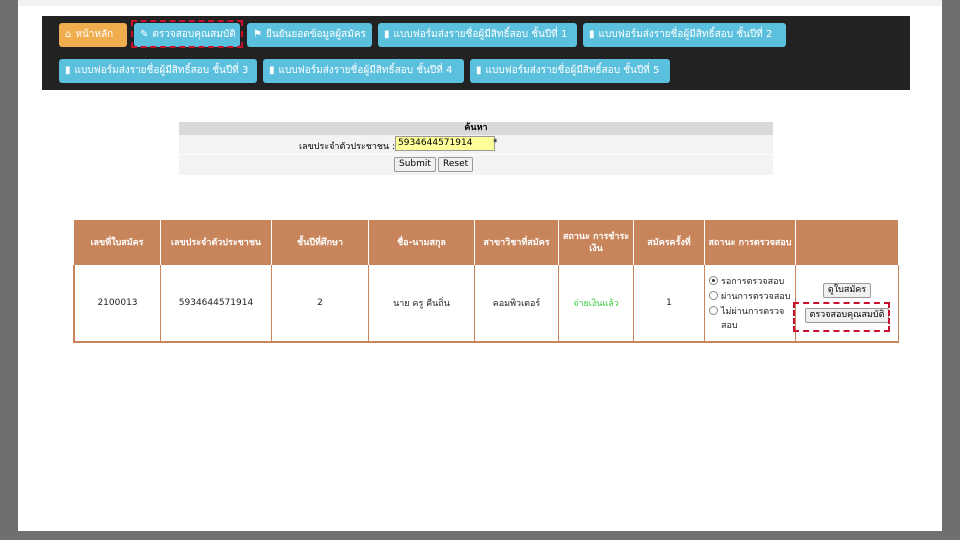 Image resolution: width=960 pixels, height=540 pixels. Describe the element at coordinates (750, 242) in the screenshot. I see `header-check-status: สถานะ การตรวจสอบ` at that location.